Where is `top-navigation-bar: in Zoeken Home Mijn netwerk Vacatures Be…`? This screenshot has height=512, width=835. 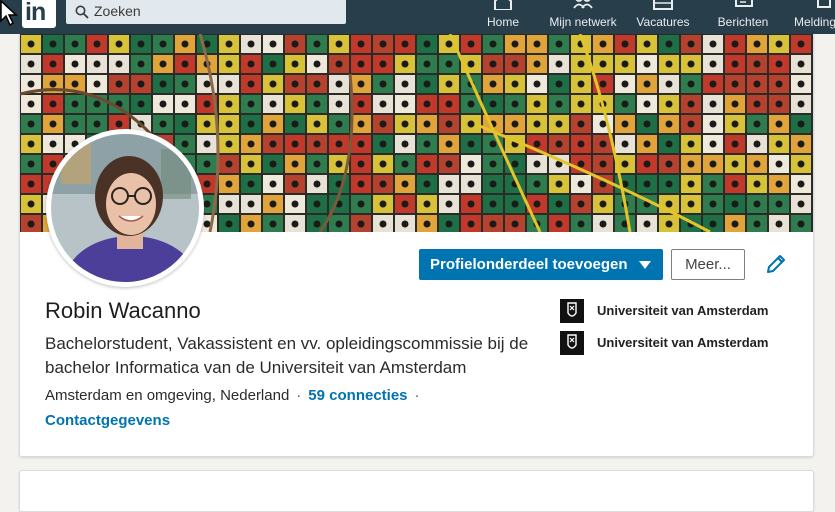 top-navigation-bar: in Zoeken Home Mijn netwerk Vacatures Be… is located at coordinates (417, 17).